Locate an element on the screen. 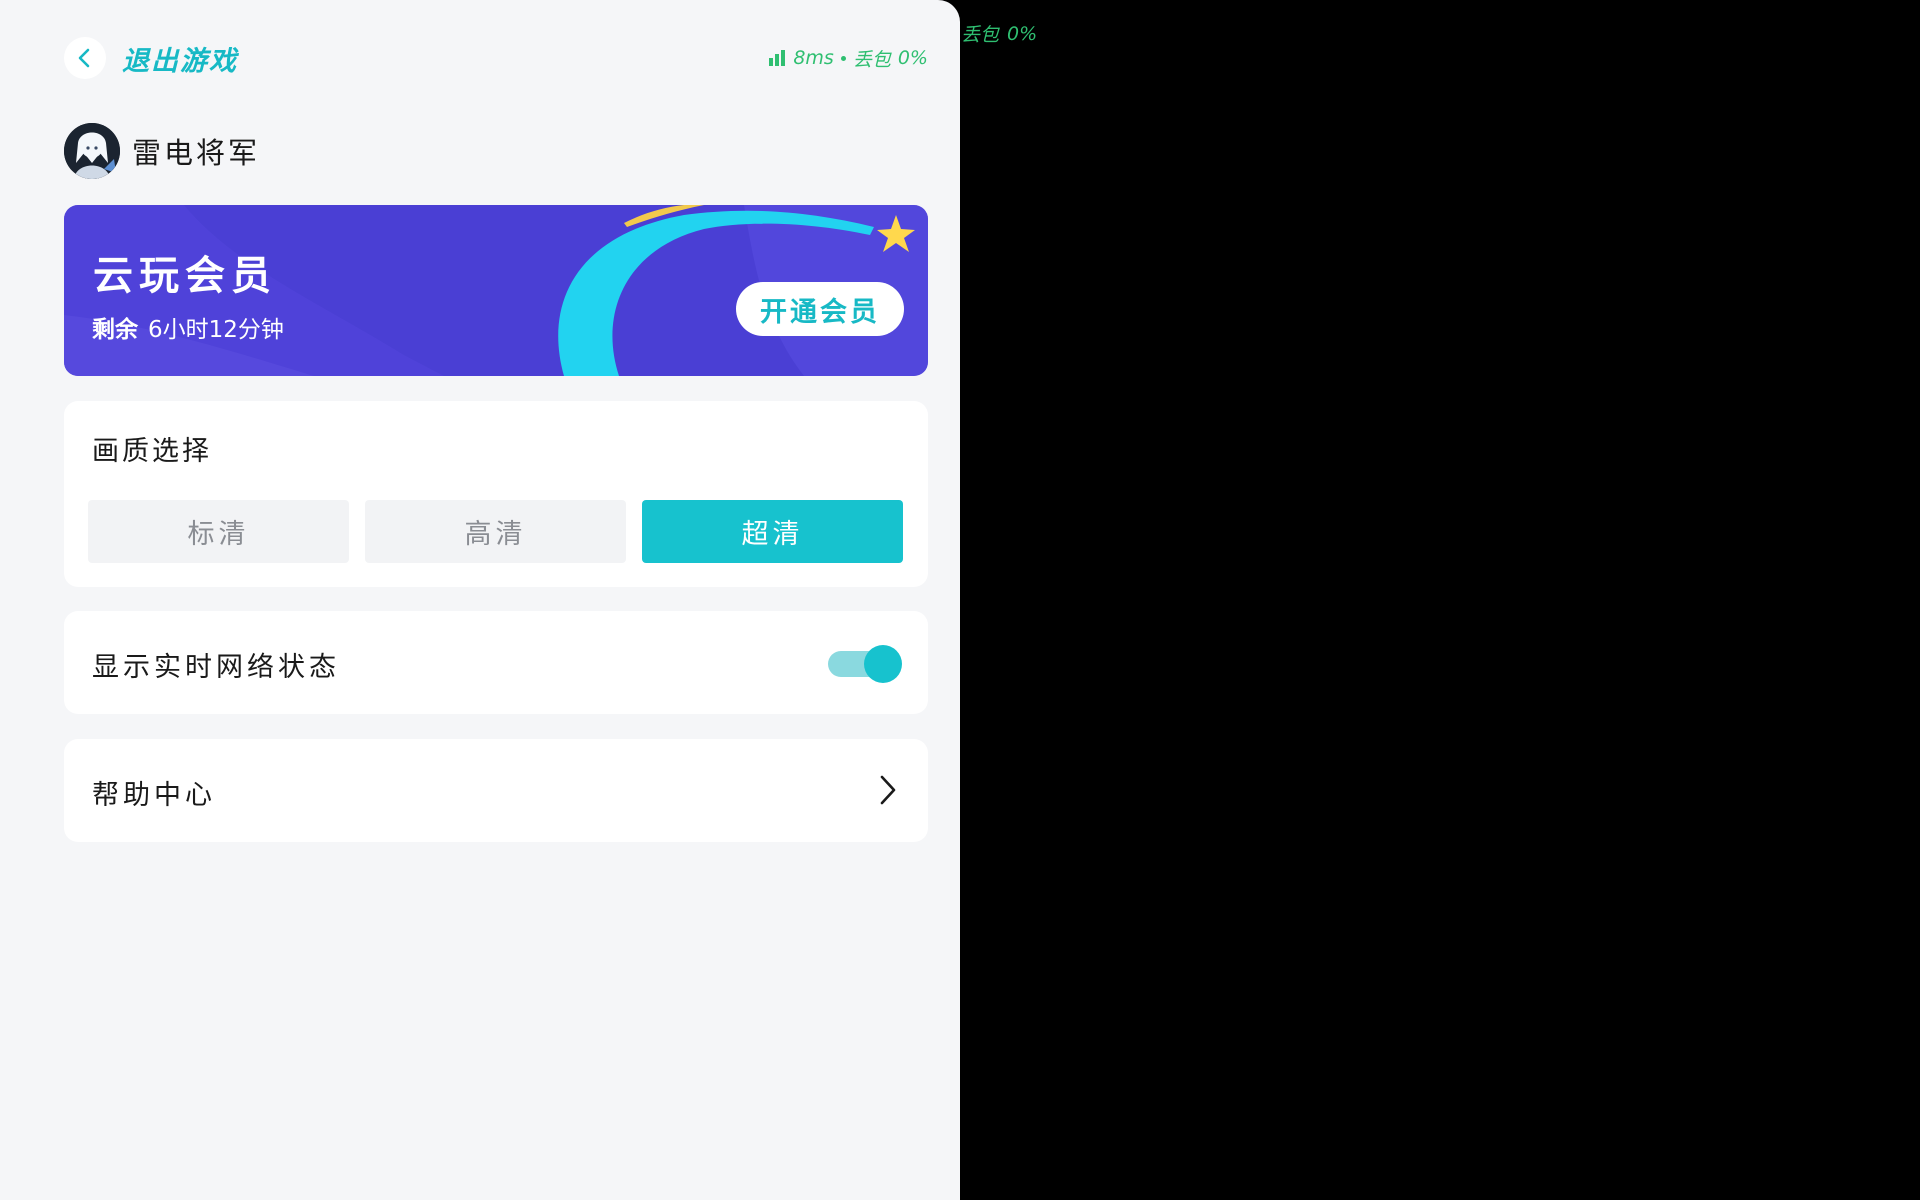 The image size is (1920, 1200). exit-game-button: 退出游戏 is located at coordinates (151, 58).